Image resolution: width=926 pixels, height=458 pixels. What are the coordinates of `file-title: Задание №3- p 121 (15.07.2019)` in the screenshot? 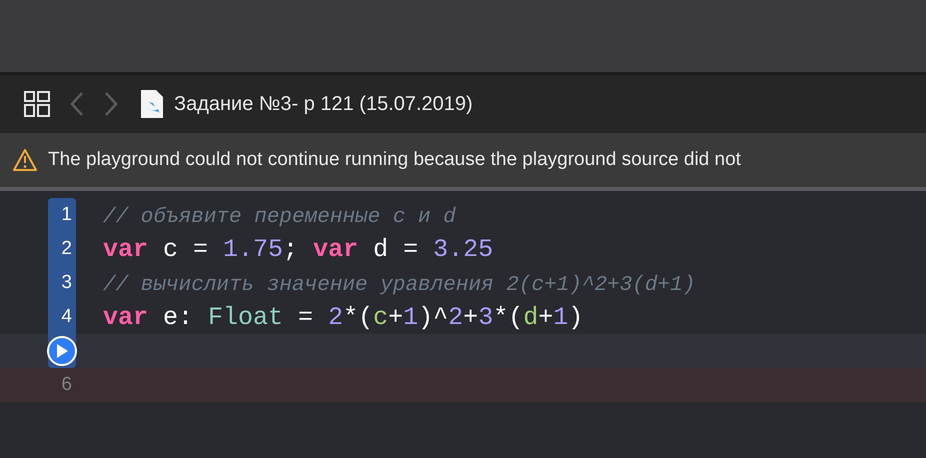 It's located at (323, 104).